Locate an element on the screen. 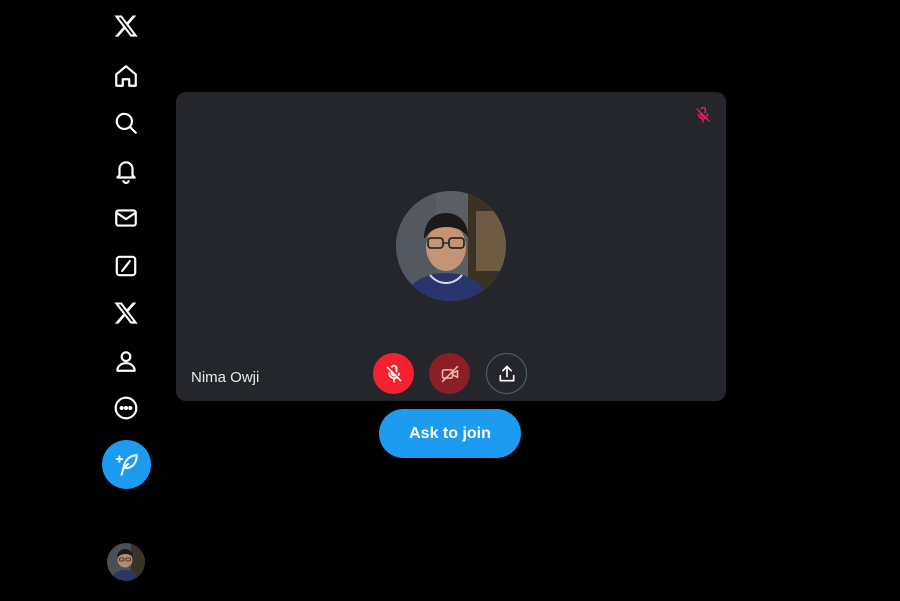 The height and width of the screenshot is (601, 900). bell-icon is located at coordinates (126, 172).